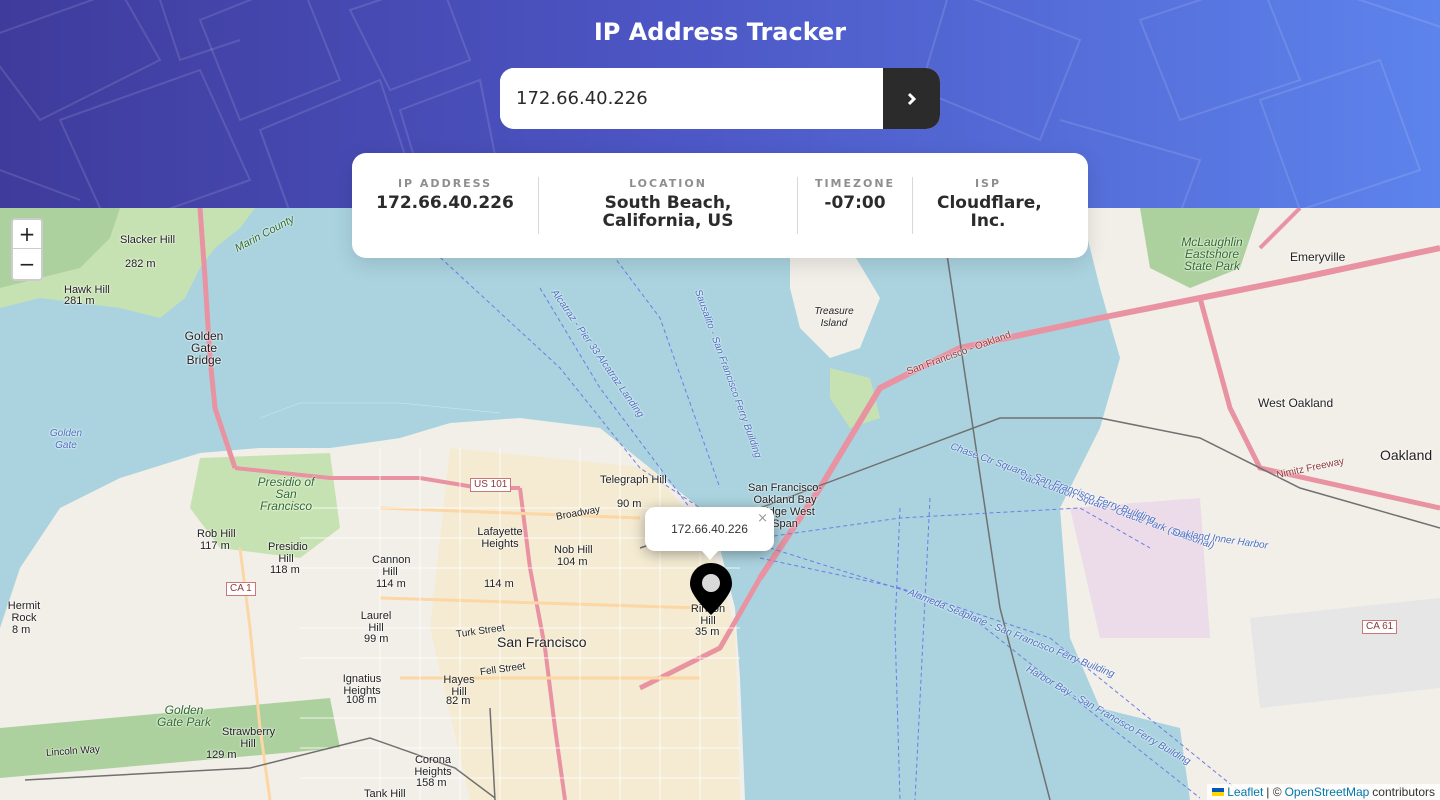 The image size is (1440, 800). Describe the element at coordinates (1327, 792) in the screenshot. I see `osm-link: OpenStreetMap` at that location.